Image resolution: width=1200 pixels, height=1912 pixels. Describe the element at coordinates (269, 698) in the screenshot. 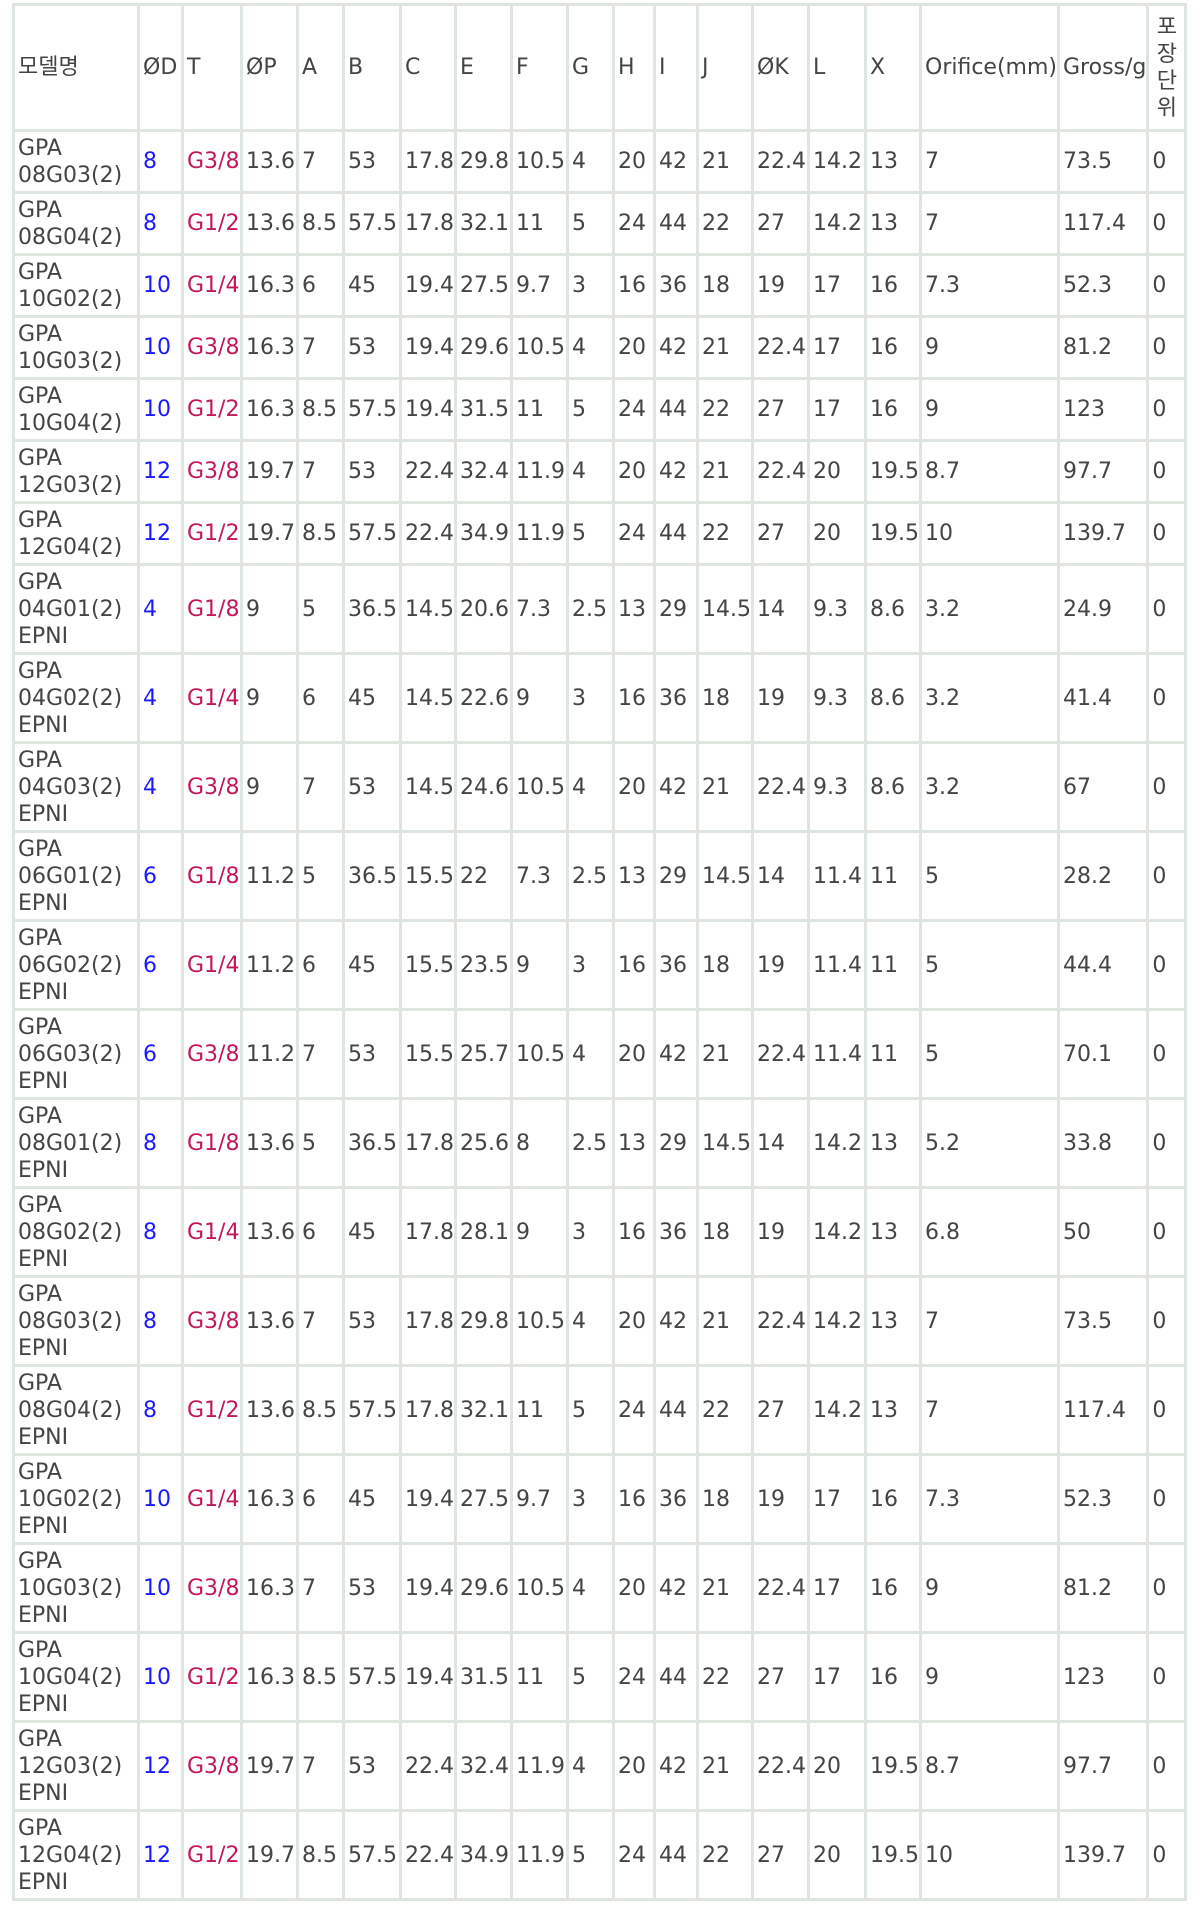

I see `cell-p: 9` at that location.